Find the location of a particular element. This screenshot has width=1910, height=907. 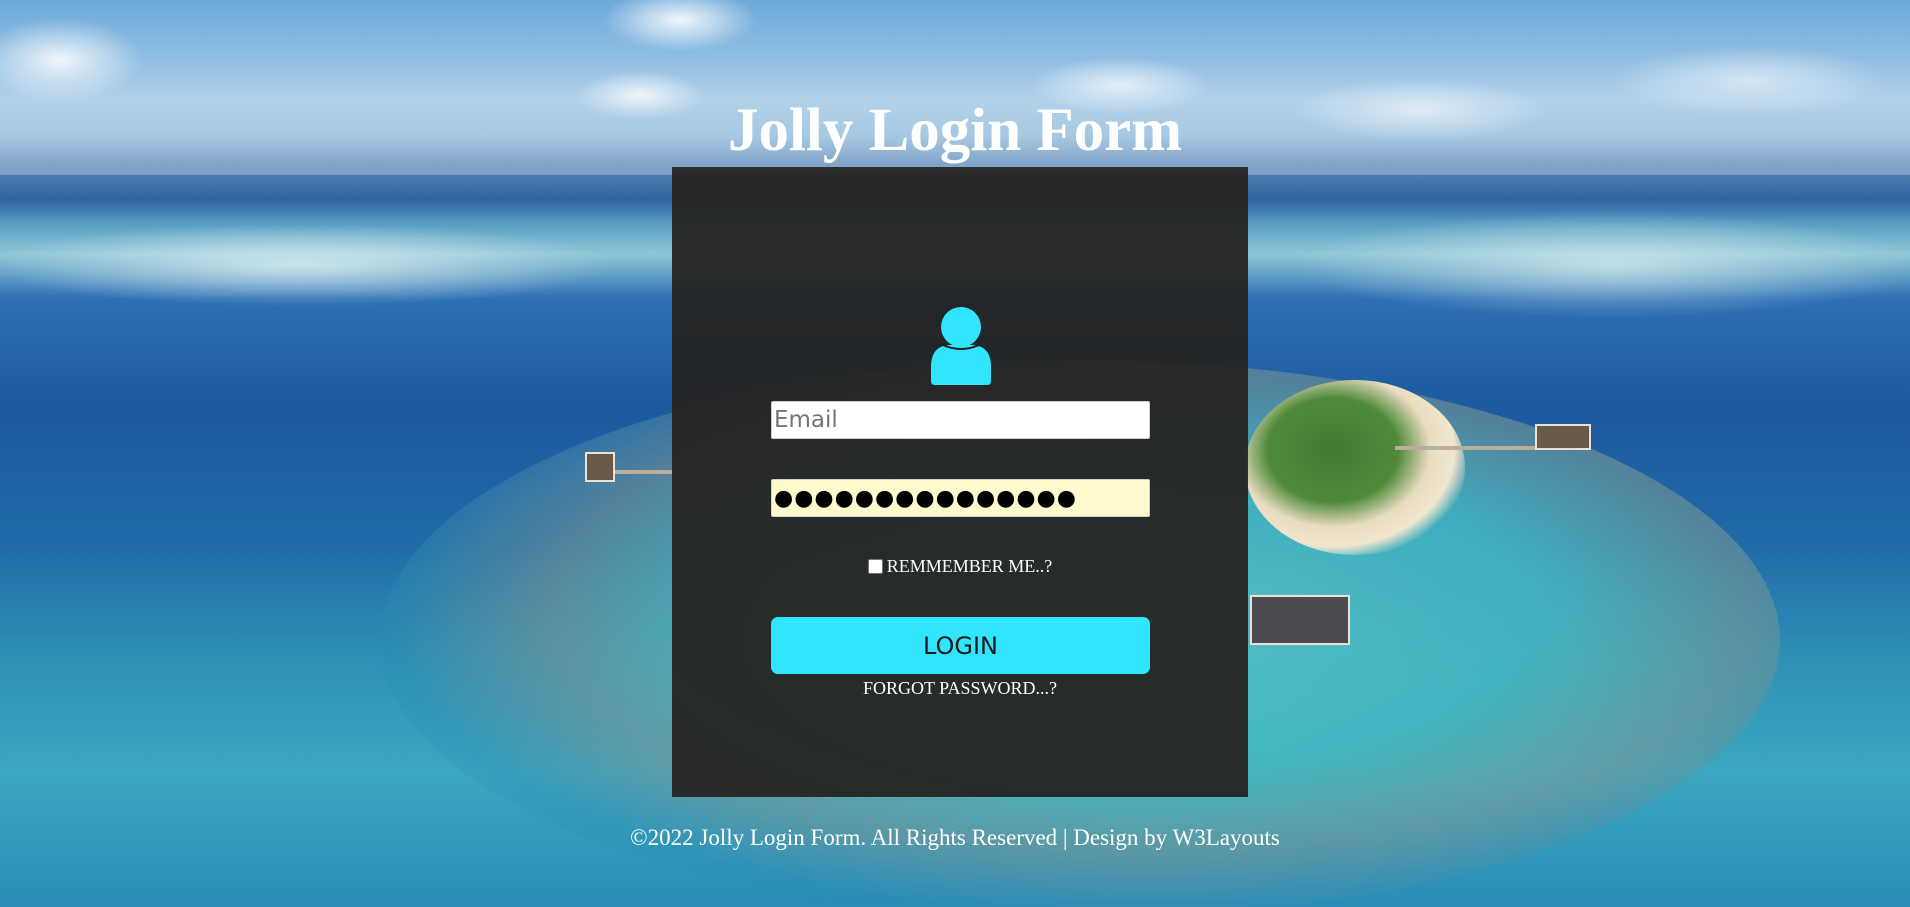

background-shallows-left is located at coordinates (325, 270).